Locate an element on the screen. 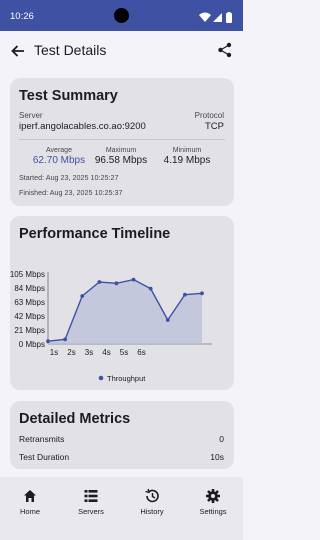  signal-icon is located at coordinates (217, 17).